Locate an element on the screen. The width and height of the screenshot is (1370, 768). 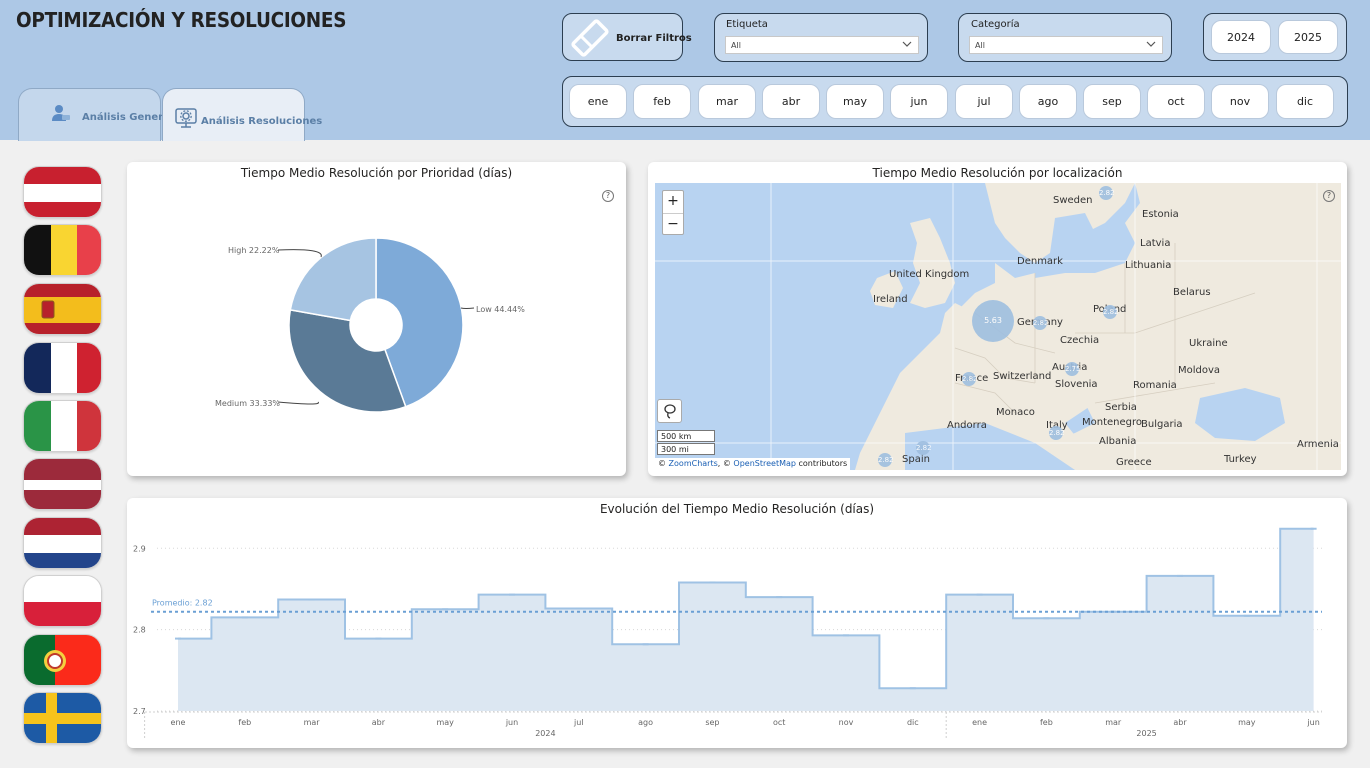
y-tick-label: 2.9 is located at coordinates (139, 548).